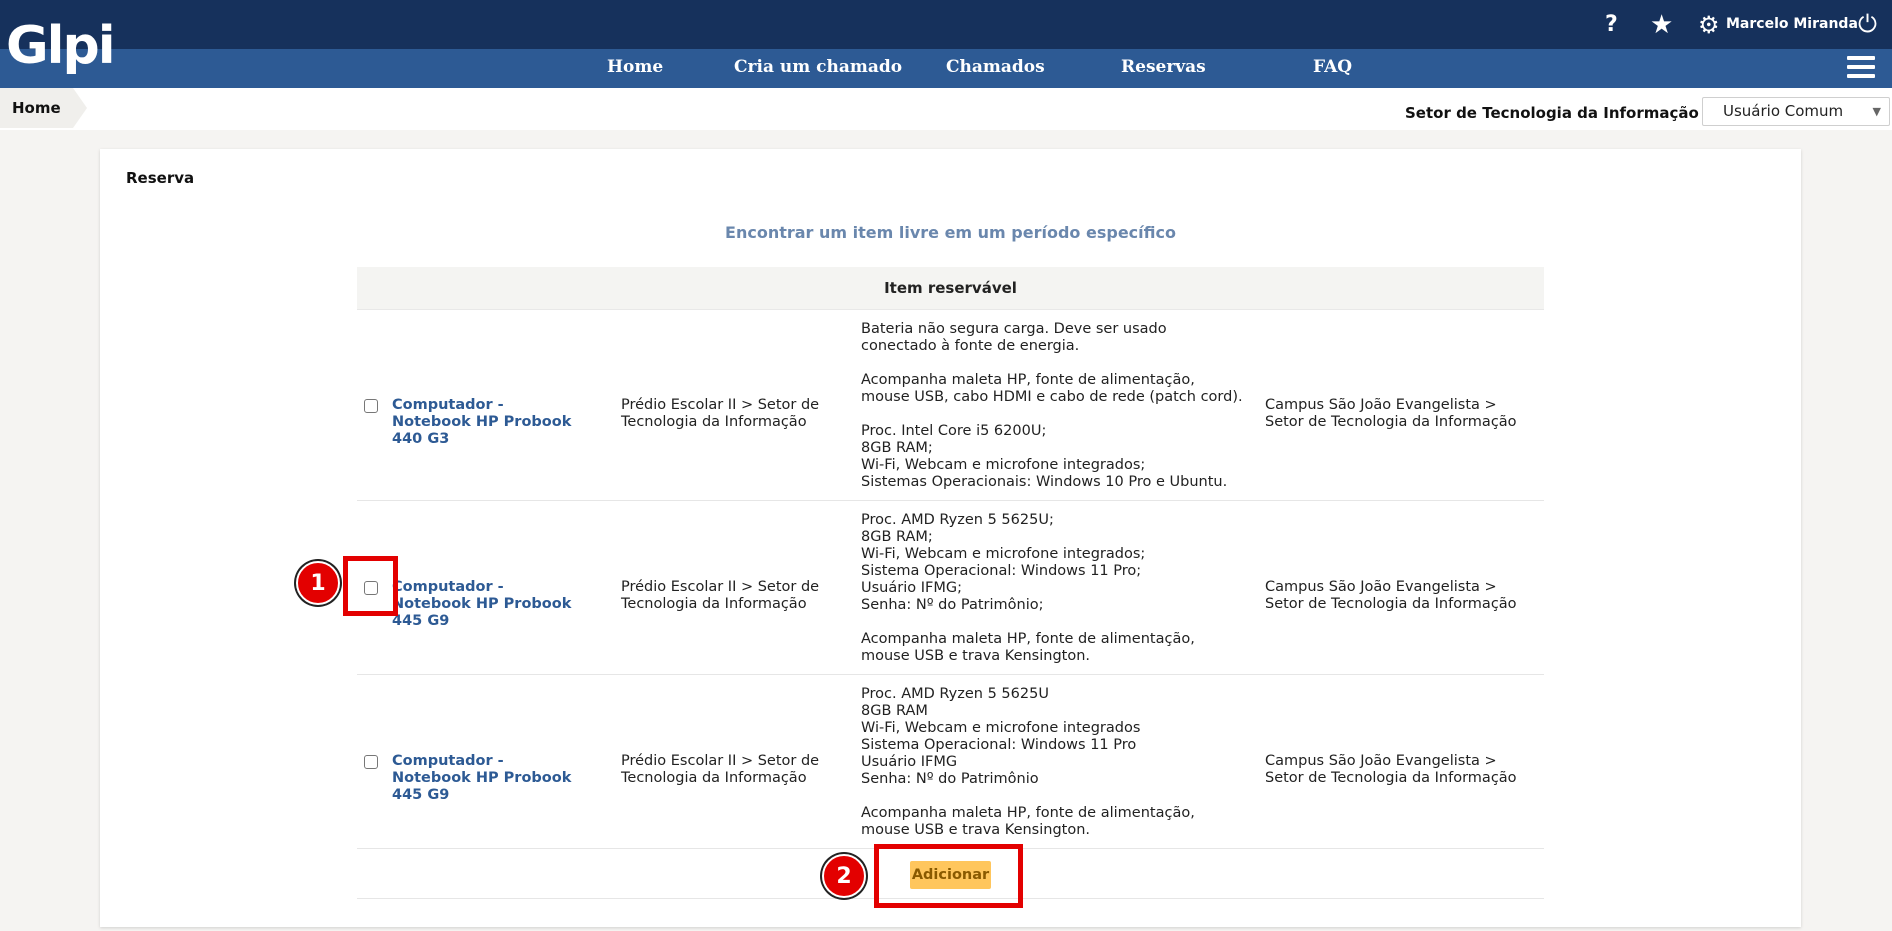 The height and width of the screenshot is (931, 1892). I want to click on highlight-box-add-button, so click(948, 876).